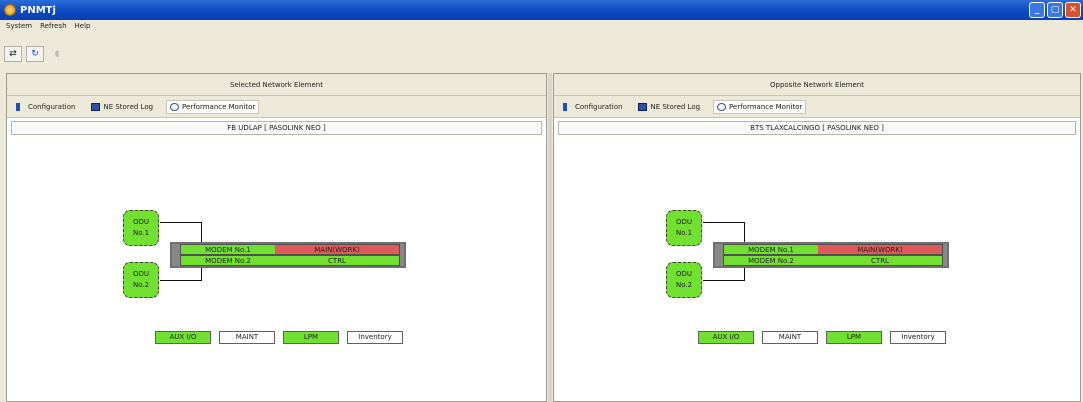 Image resolution: width=1083 pixels, height=402 pixels. I want to click on panel-splitter, so click(550, 237).